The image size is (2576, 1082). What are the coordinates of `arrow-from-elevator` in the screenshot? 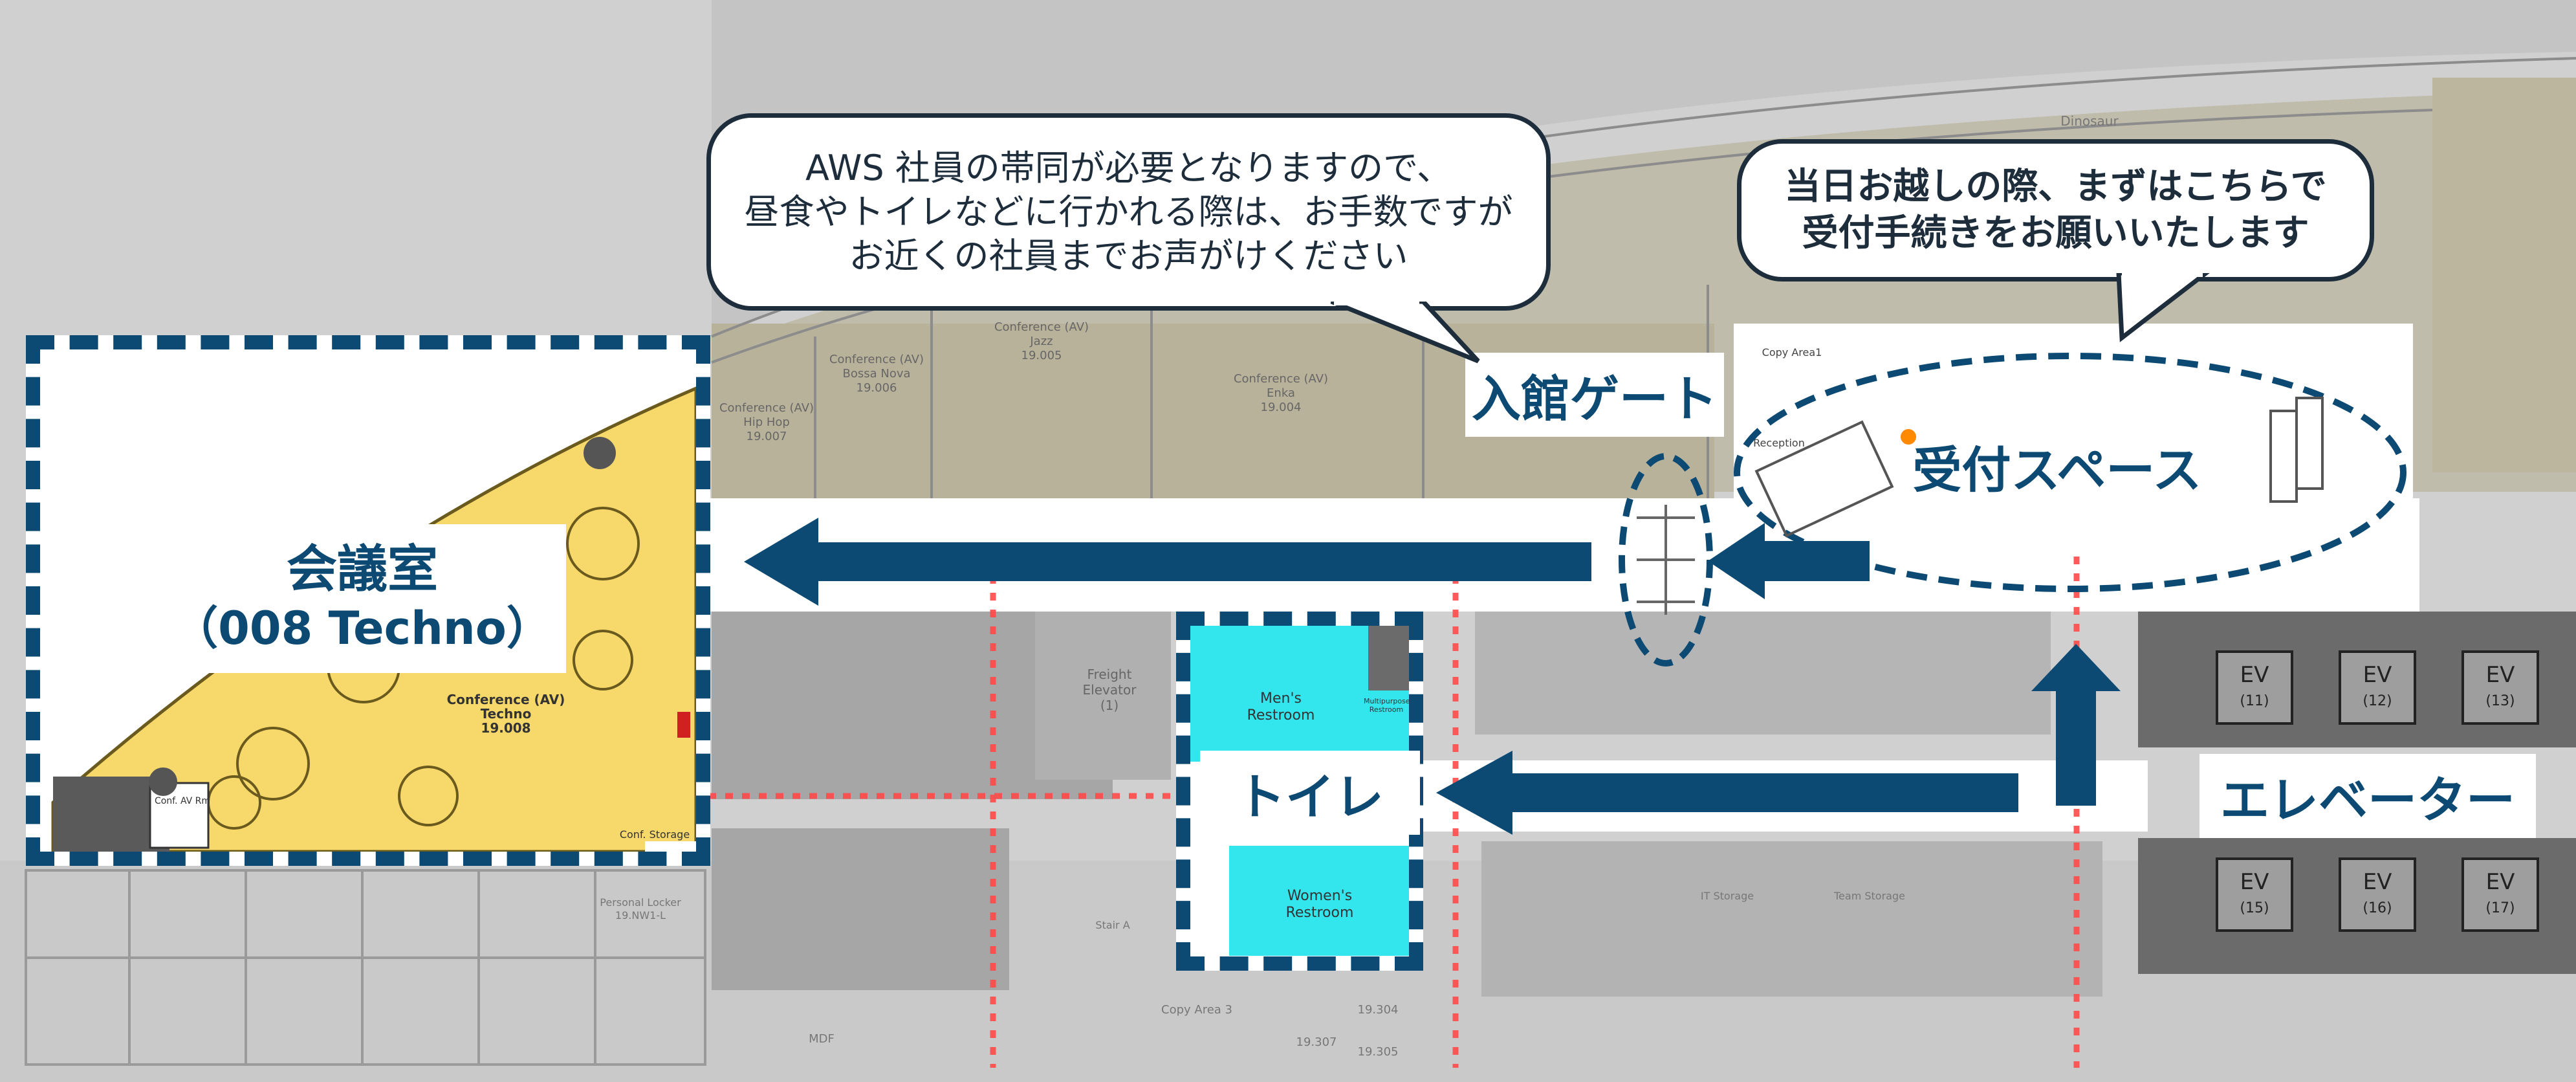 It's located at (2076, 725).